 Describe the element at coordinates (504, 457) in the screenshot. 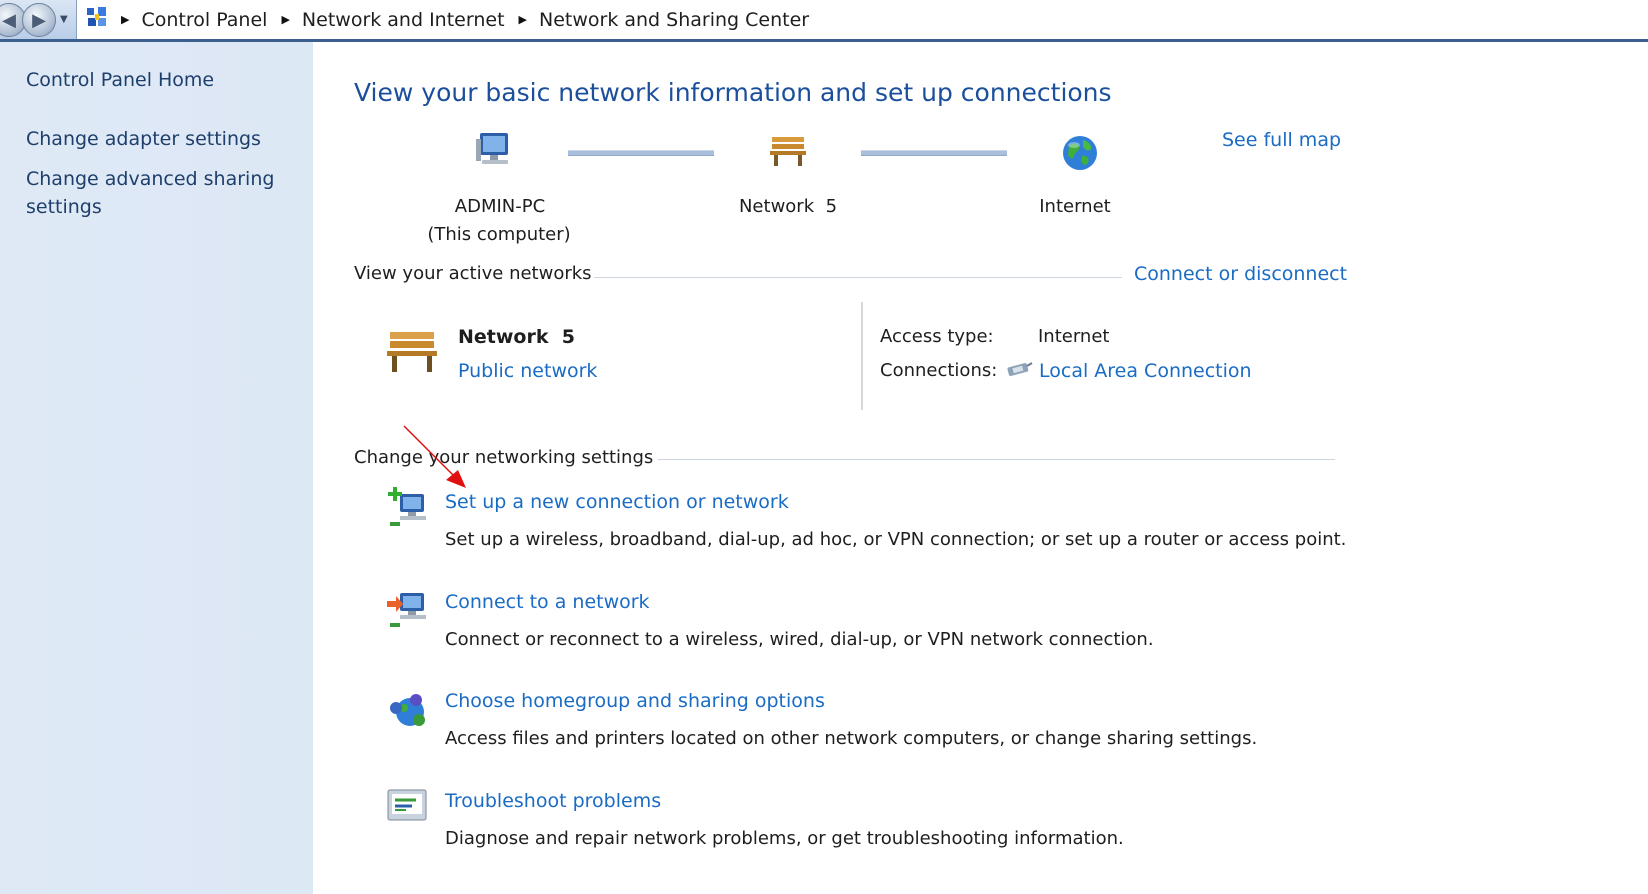

I see `change-settings-heading: Change your networking settings` at that location.